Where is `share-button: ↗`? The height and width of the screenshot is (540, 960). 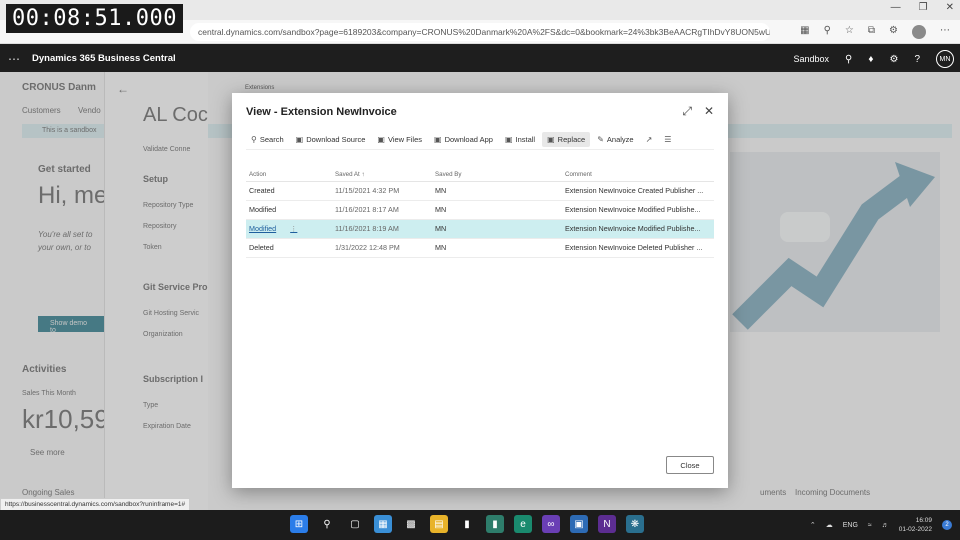 share-button: ↗ is located at coordinates (649, 139).